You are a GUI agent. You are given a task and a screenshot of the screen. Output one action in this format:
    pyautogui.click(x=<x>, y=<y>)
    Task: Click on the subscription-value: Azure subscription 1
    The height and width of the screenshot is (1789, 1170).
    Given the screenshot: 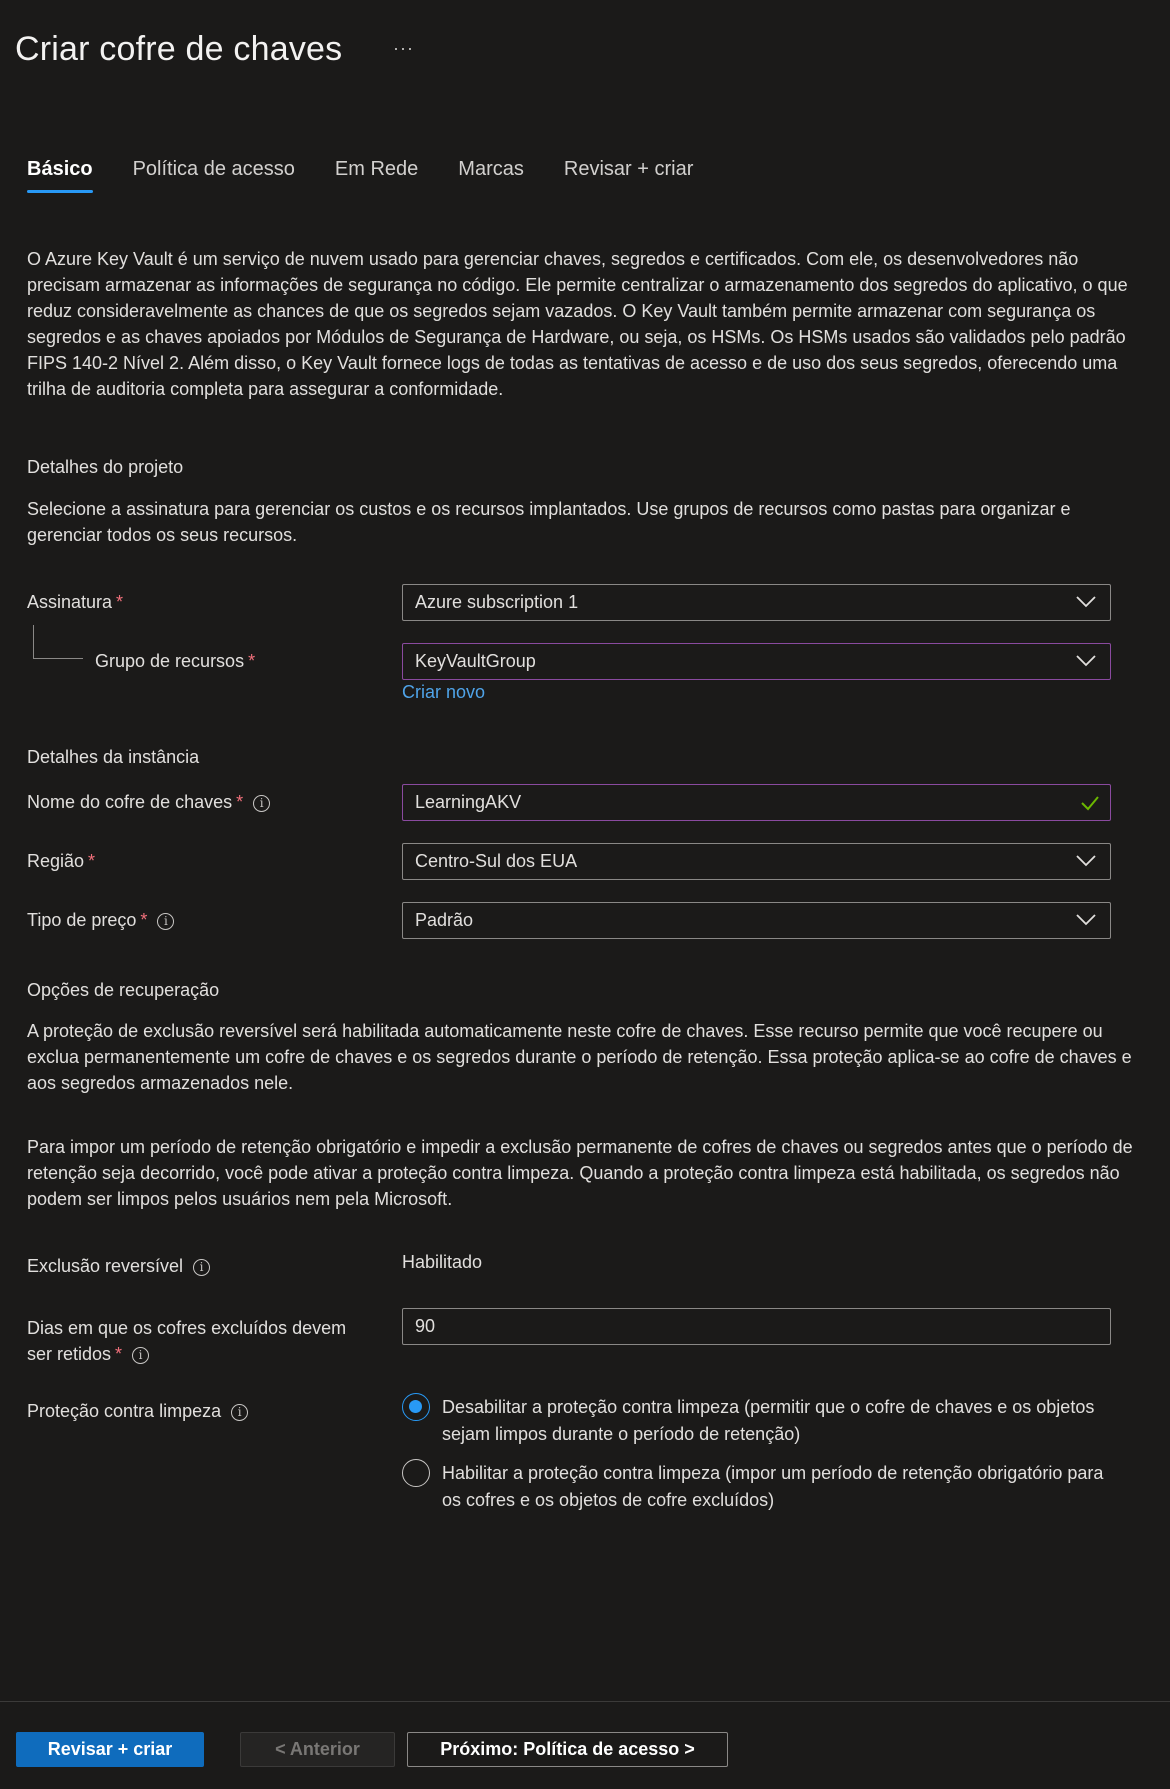 What is the action you would take?
    pyautogui.click(x=497, y=602)
    